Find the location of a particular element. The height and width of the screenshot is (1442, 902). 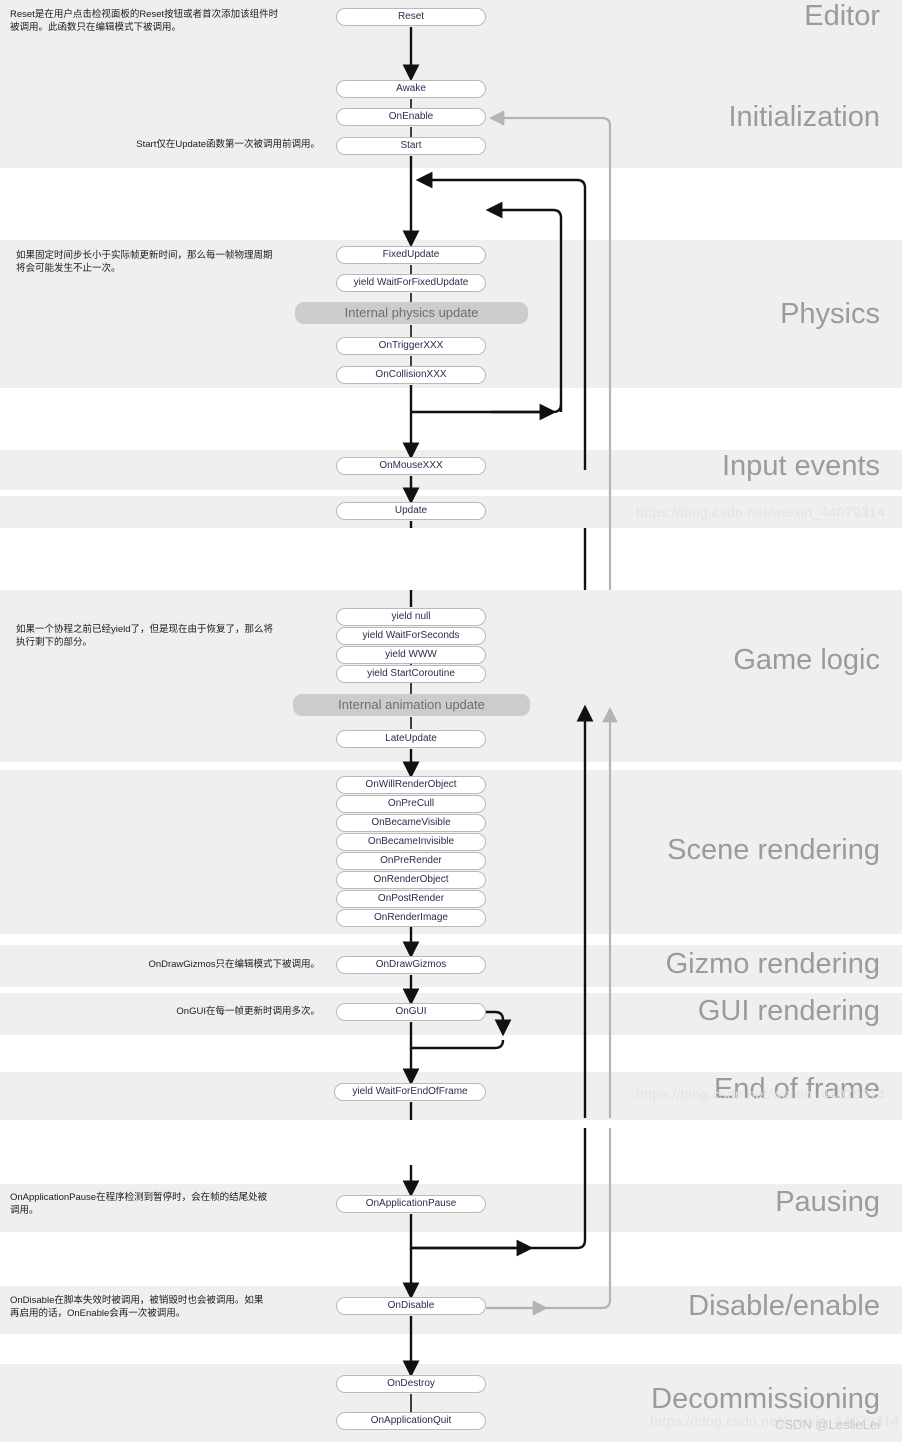

node-onmousexxx: OnMouseXXX is located at coordinates (411, 466).